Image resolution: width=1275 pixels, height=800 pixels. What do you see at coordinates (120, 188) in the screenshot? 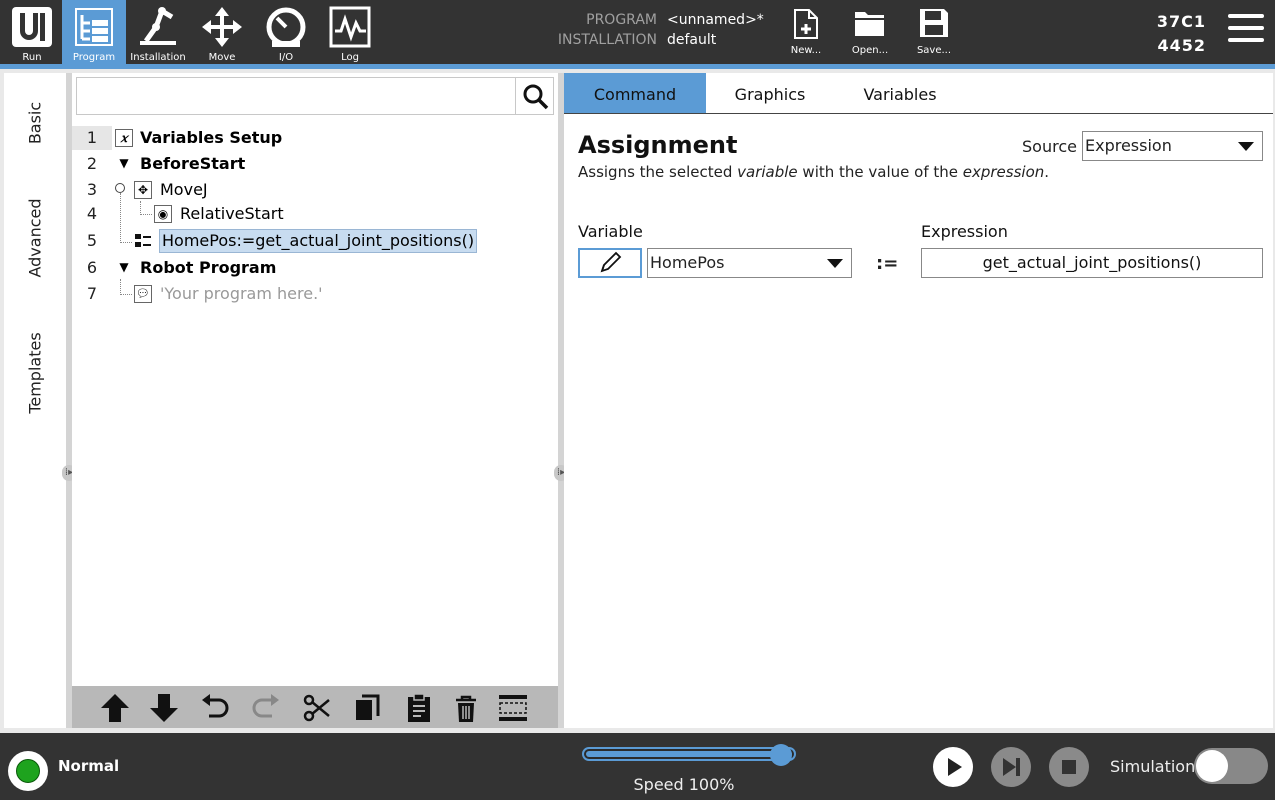
I see `collapse-dot-icon` at bounding box center [120, 188].